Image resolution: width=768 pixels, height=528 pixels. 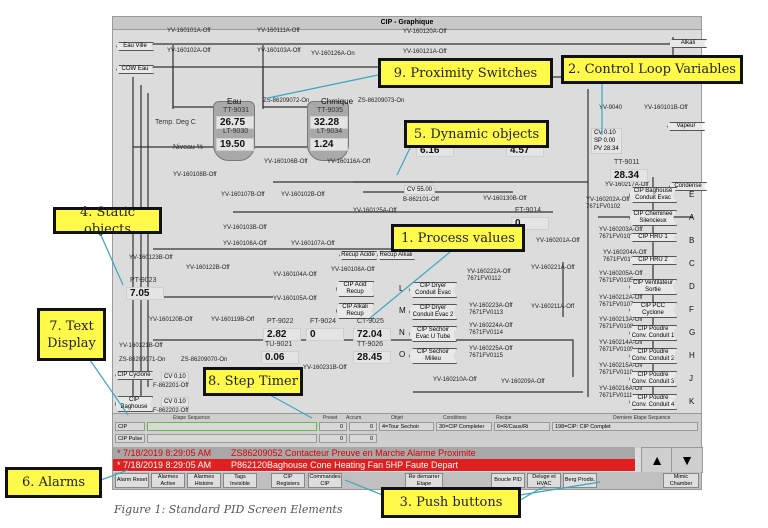 What do you see at coordinates (253, 381) in the screenshot?
I see `callout-label: 8. Step Timer` at bounding box center [253, 381].